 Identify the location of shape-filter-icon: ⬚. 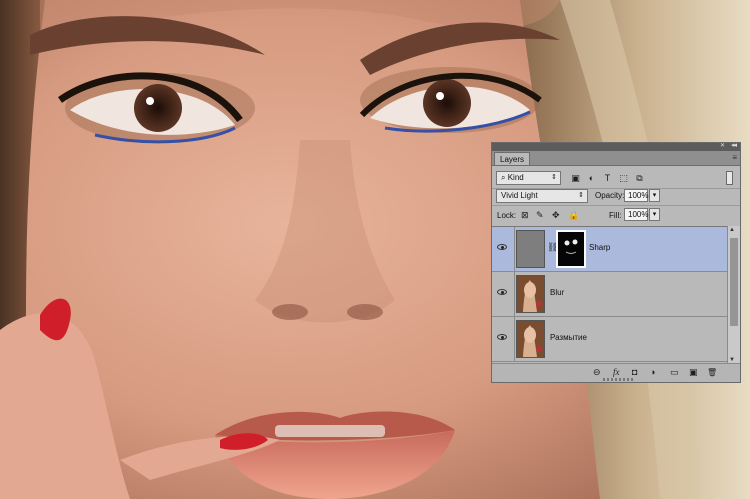
(623, 178).